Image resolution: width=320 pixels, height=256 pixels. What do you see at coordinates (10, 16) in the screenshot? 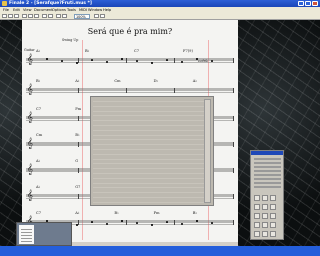
I see `open-file-icon` at bounding box center [10, 16].